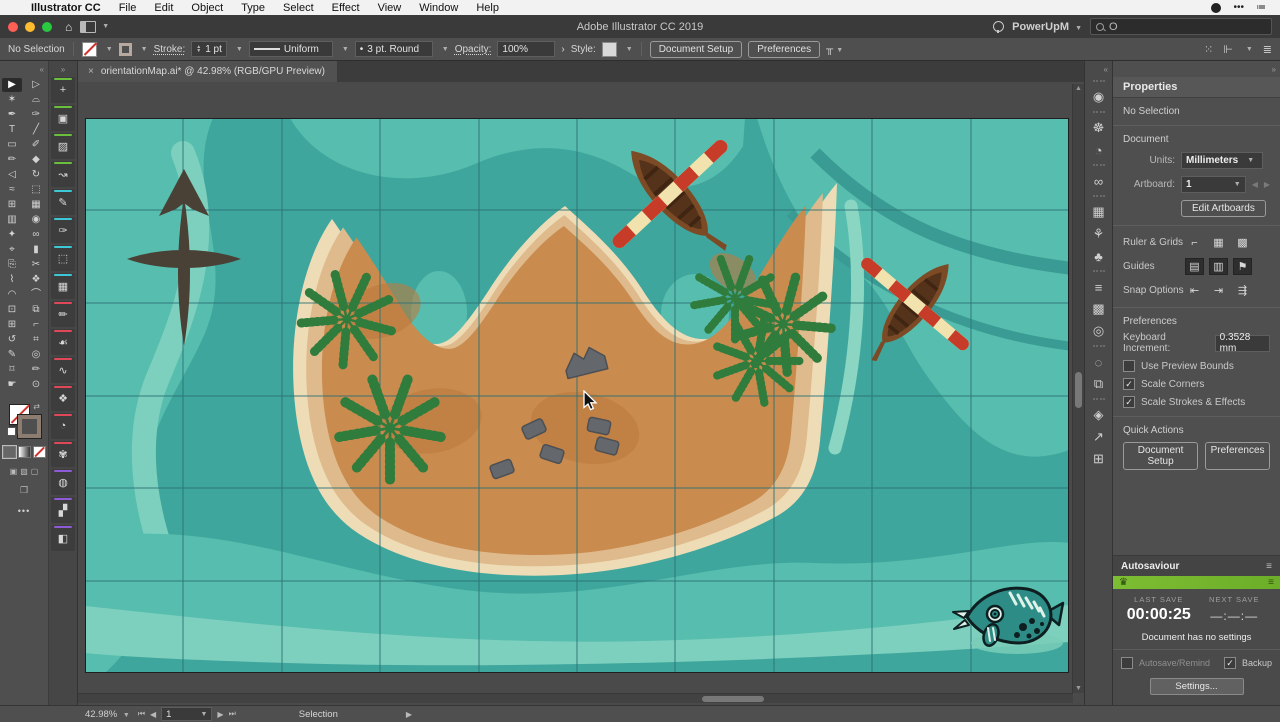  I want to click on lock-tool: ⊡, so click(12, 310).